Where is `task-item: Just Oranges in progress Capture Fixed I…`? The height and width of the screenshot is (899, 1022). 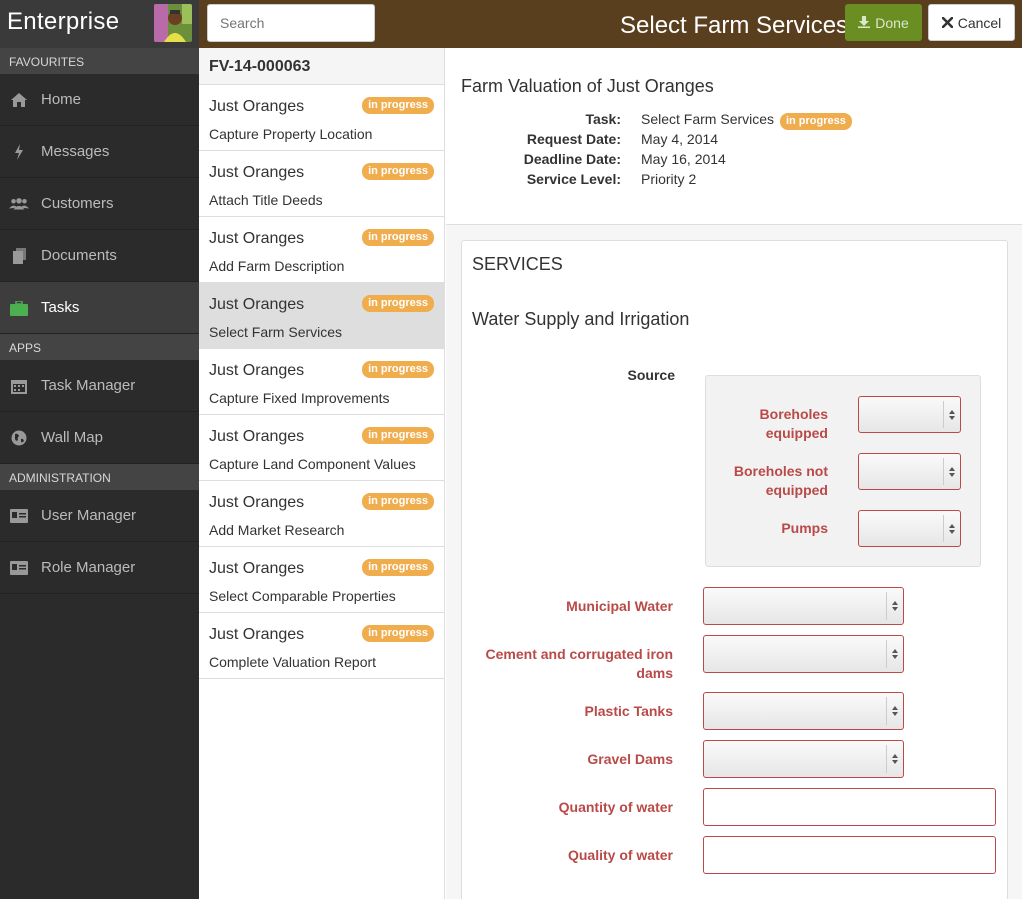 task-item: Just Oranges in progress Capture Fixed I… is located at coordinates (321, 382).